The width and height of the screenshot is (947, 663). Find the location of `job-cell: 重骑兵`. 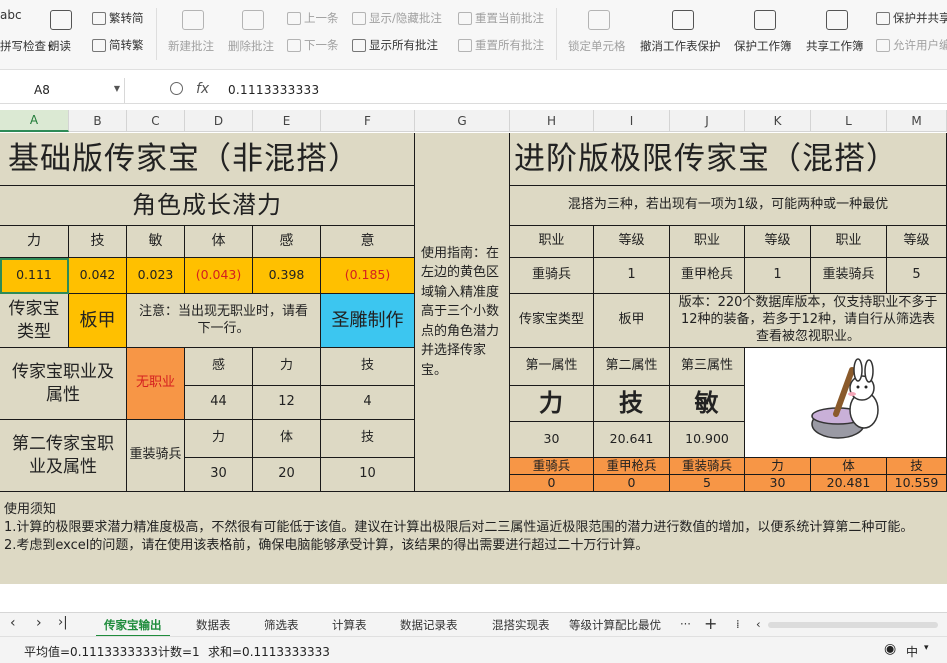

job-cell: 重骑兵 is located at coordinates (552, 276).